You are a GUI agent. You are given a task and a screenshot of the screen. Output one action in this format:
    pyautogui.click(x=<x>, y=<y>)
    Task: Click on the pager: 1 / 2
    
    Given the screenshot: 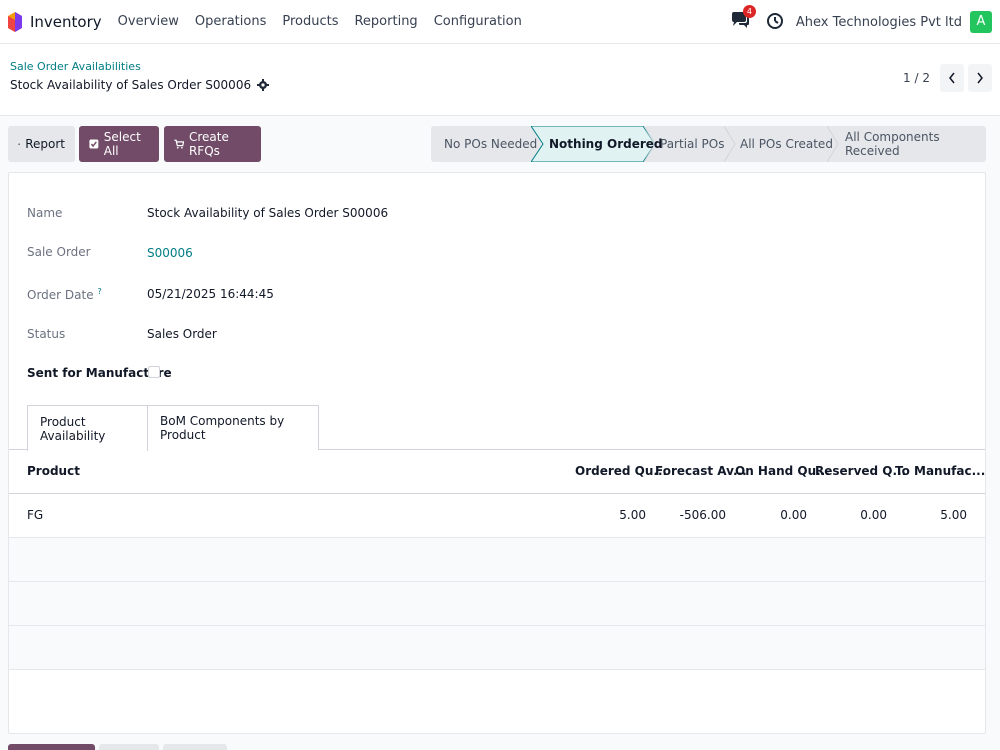 What is the action you would take?
    pyautogui.click(x=947, y=78)
    